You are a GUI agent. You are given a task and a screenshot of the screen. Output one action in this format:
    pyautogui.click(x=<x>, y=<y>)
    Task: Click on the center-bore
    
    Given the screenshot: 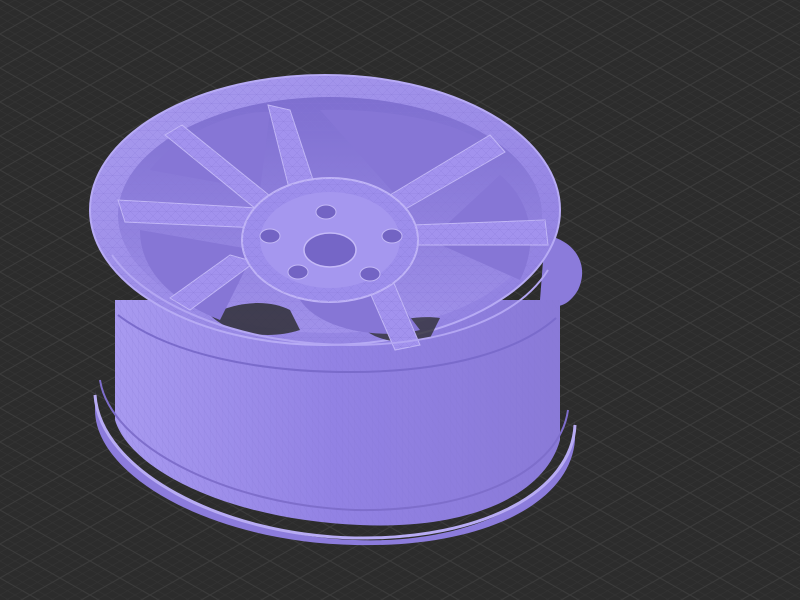 What is the action you would take?
    pyautogui.click(x=330, y=250)
    